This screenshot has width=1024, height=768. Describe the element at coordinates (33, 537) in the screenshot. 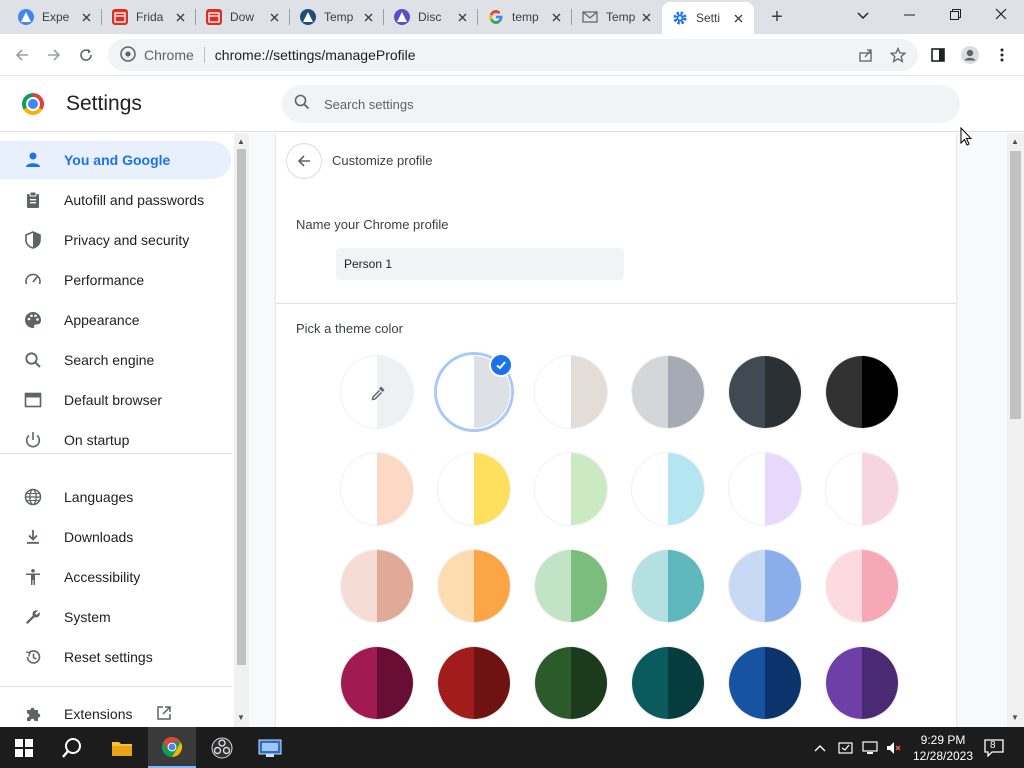

I see `download-icon` at that location.